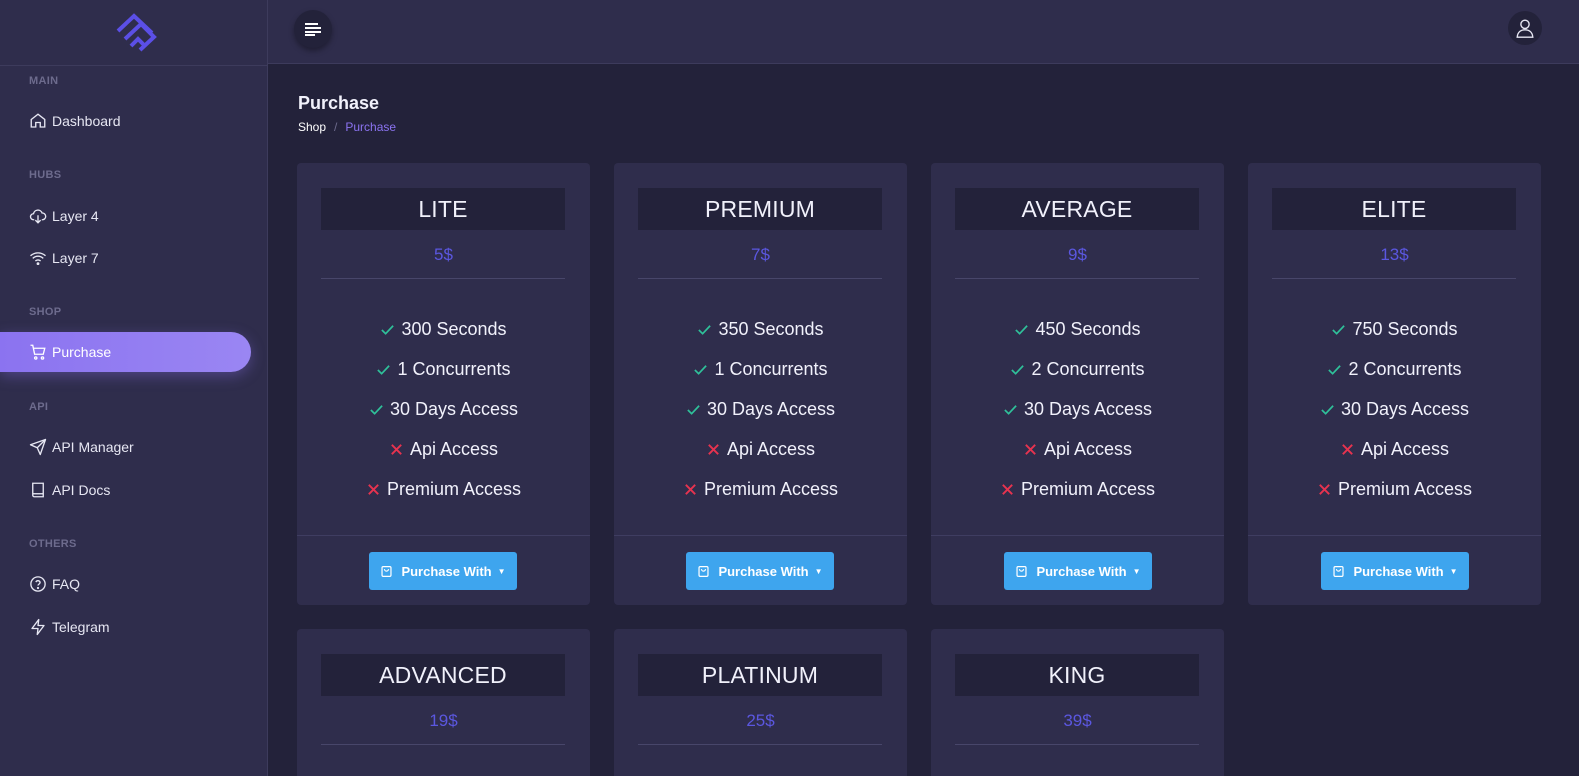 The image size is (1579, 776). I want to click on sidebar-item-api-manager: API Manager, so click(125, 447).